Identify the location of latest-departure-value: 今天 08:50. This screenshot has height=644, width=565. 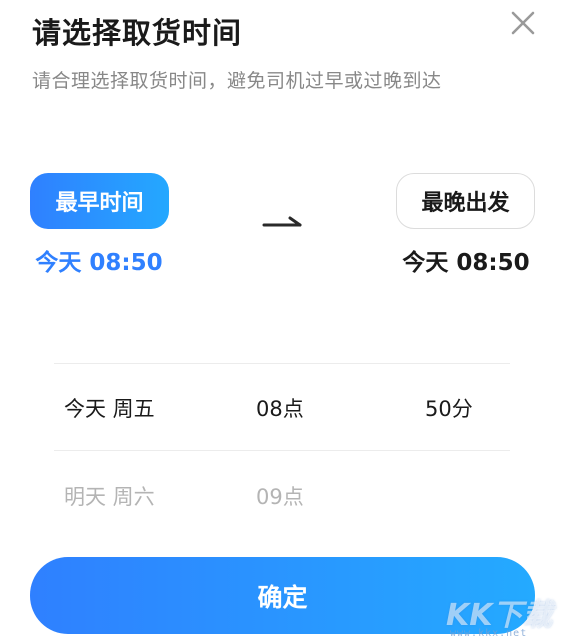
(466, 263).